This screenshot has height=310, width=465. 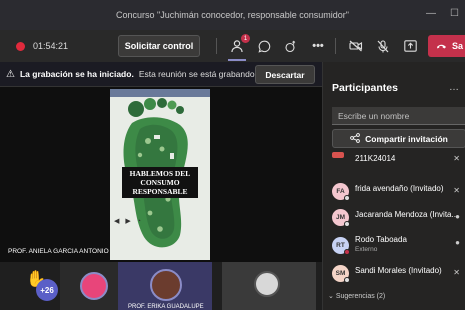 What do you see at coordinates (366, 249) in the screenshot?
I see `participant-subtitle: Externo` at bounding box center [366, 249].